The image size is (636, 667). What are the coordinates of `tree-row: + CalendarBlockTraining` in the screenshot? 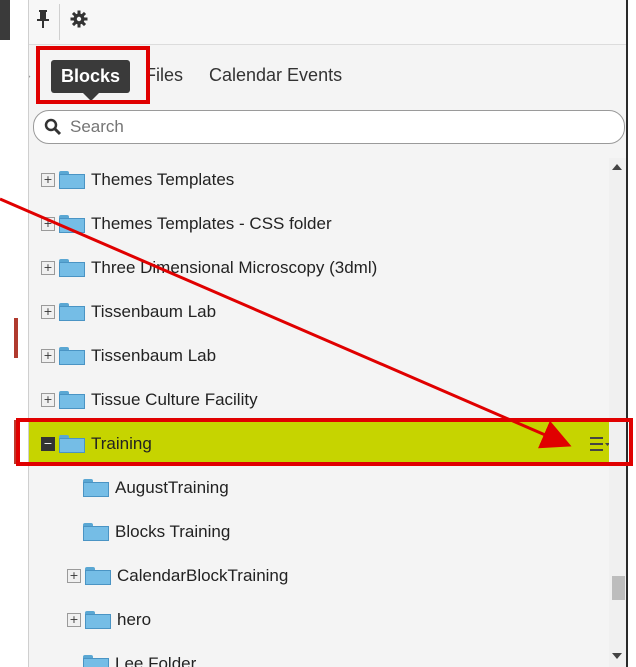 It's located at (327, 576).